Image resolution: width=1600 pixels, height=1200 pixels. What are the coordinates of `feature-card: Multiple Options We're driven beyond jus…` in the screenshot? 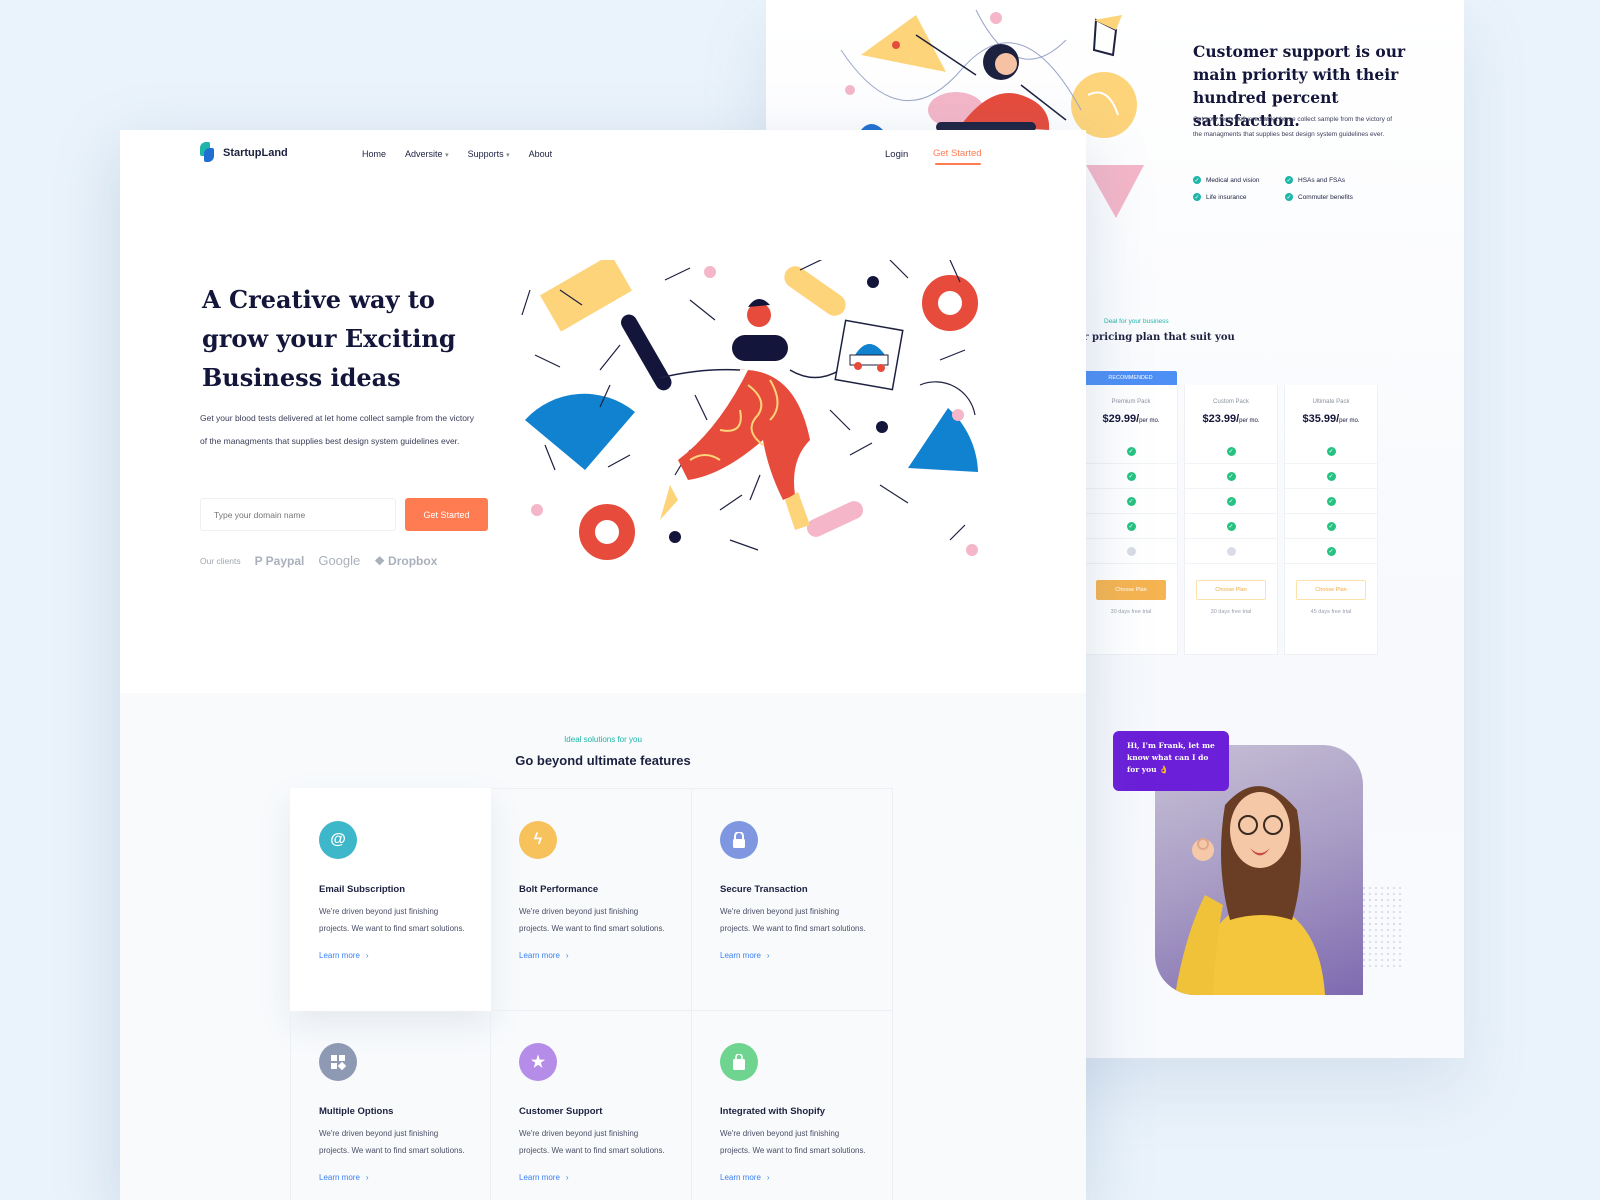 It's located at (390, 1105).